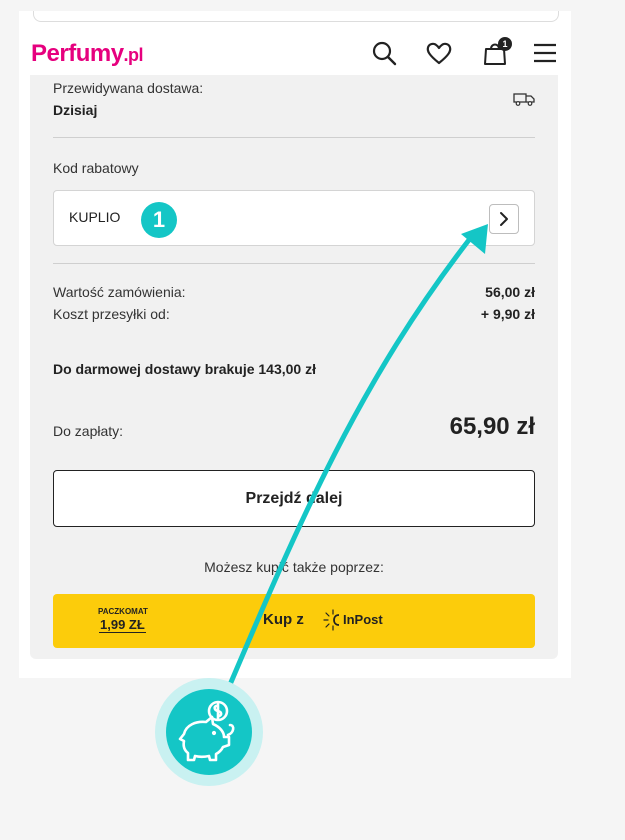 This screenshot has width=625, height=840. I want to click on paczkomat-label: PACZKOMAT, so click(123, 611).